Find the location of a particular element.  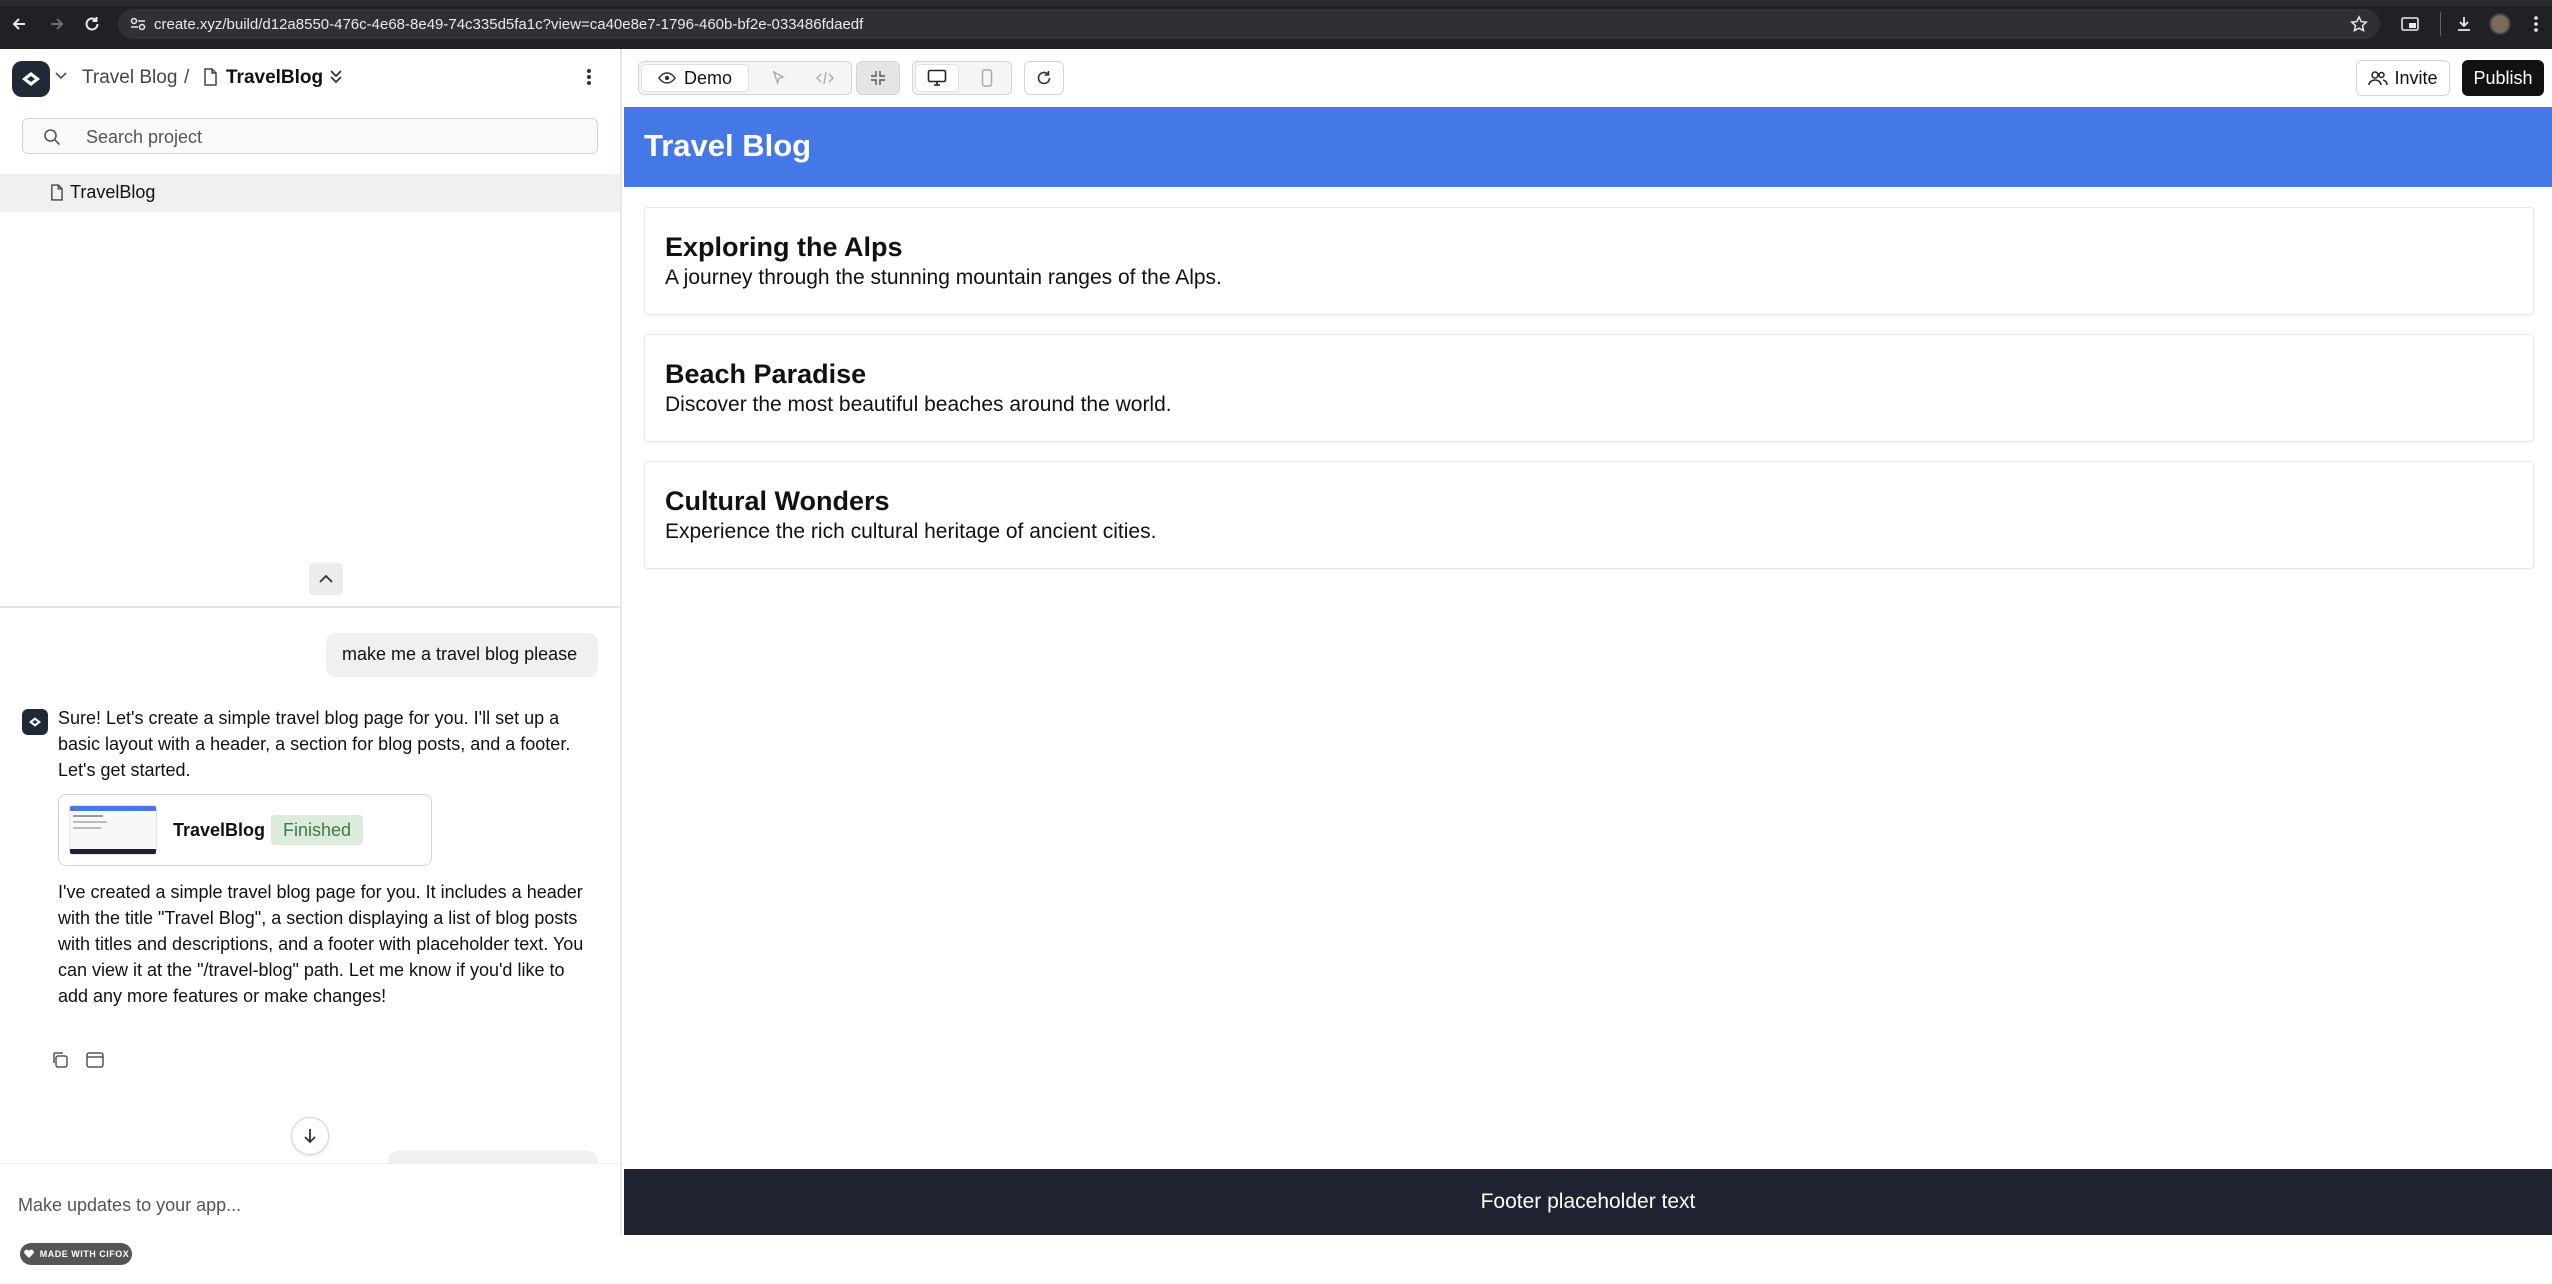

browser-menu-icon is located at coordinates (2536, 24).